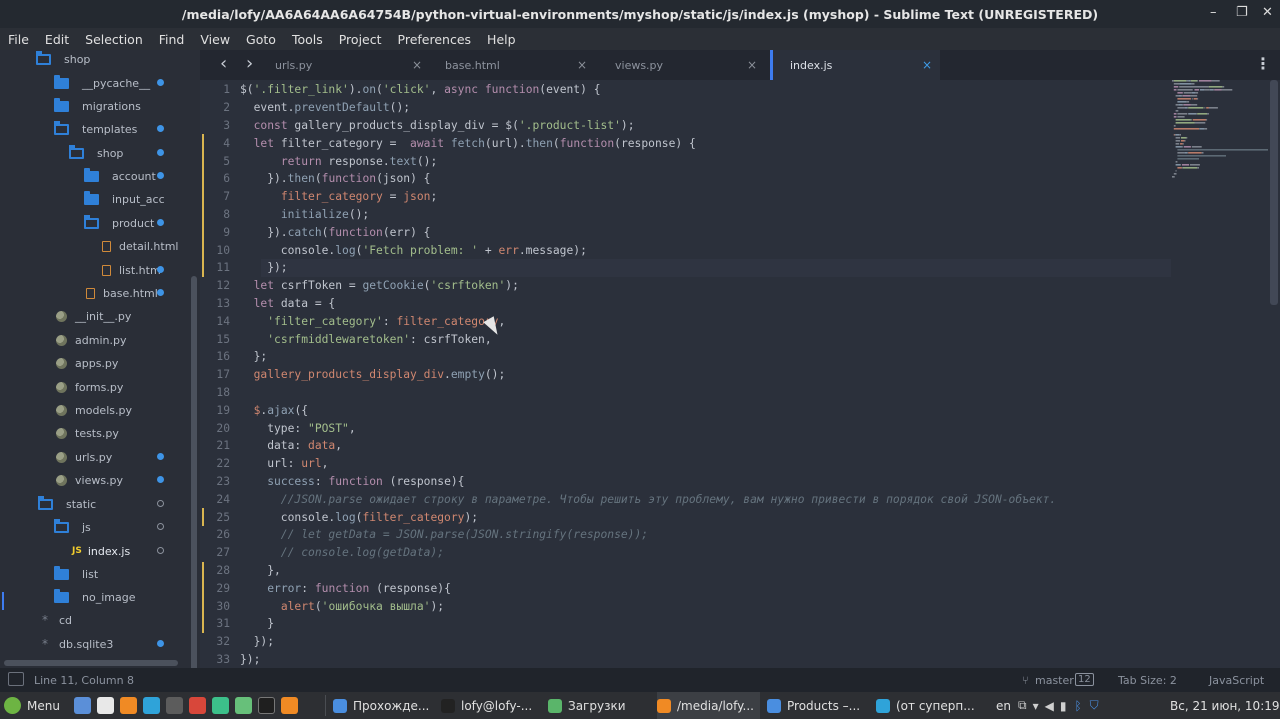 The width and height of the screenshot is (1280, 719). Describe the element at coordinates (1036, 706) in the screenshot. I see `wifi-icon: ▾` at that location.